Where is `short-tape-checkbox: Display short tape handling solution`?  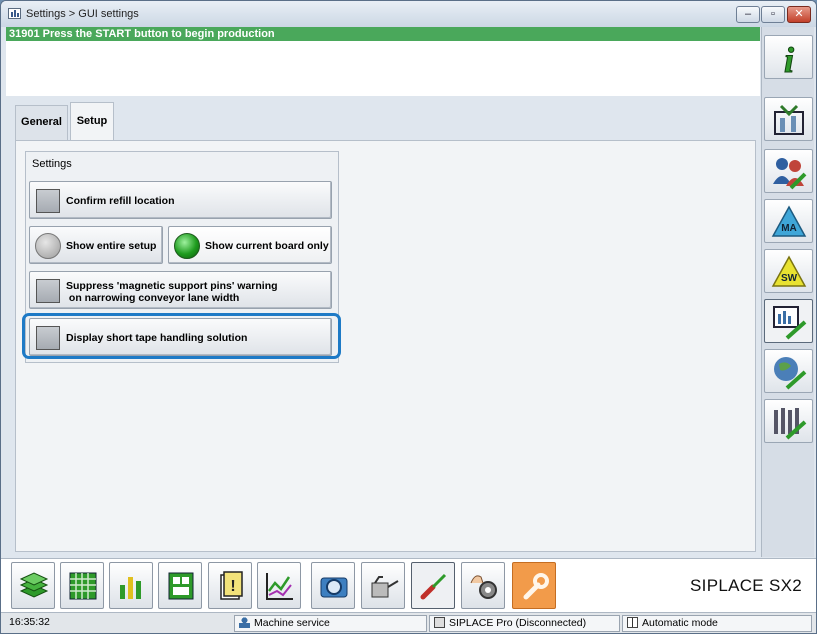
short-tape-checkbox: Display short tape handling solution is located at coordinates (180, 337).